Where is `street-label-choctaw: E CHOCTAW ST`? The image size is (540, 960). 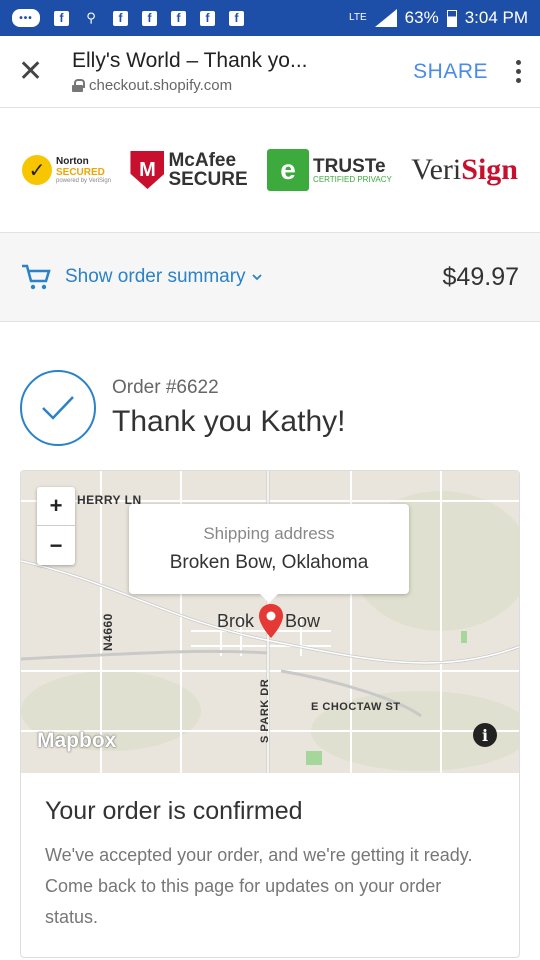 street-label-choctaw: E CHOCTAW ST is located at coordinates (356, 707).